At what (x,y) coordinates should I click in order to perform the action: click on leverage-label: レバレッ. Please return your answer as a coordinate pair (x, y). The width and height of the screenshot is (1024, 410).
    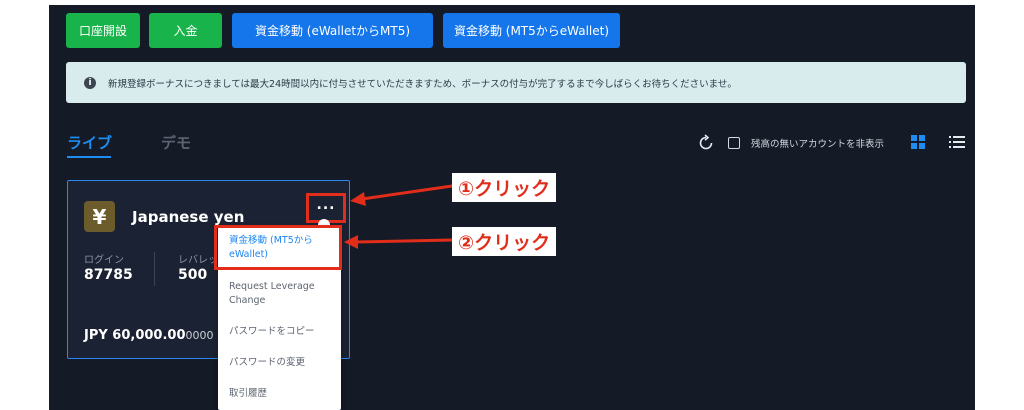
    Looking at the image, I should click on (198, 260).